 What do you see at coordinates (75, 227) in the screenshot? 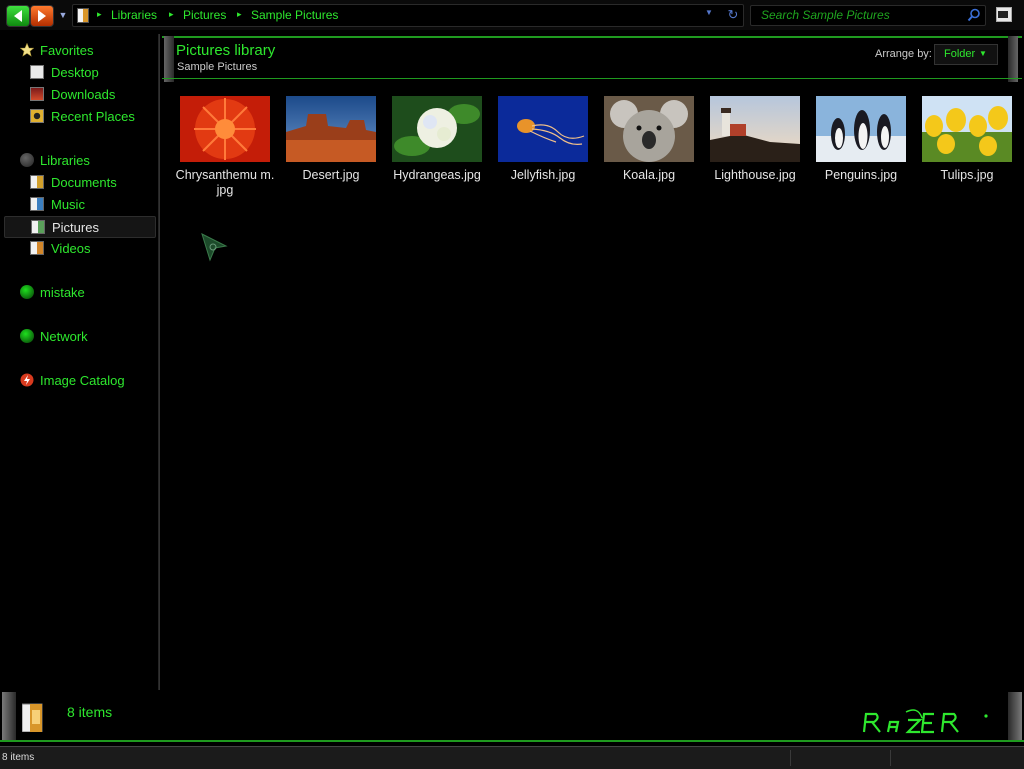
I see `nav-label: Pictures` at bounding box center [75, 227].